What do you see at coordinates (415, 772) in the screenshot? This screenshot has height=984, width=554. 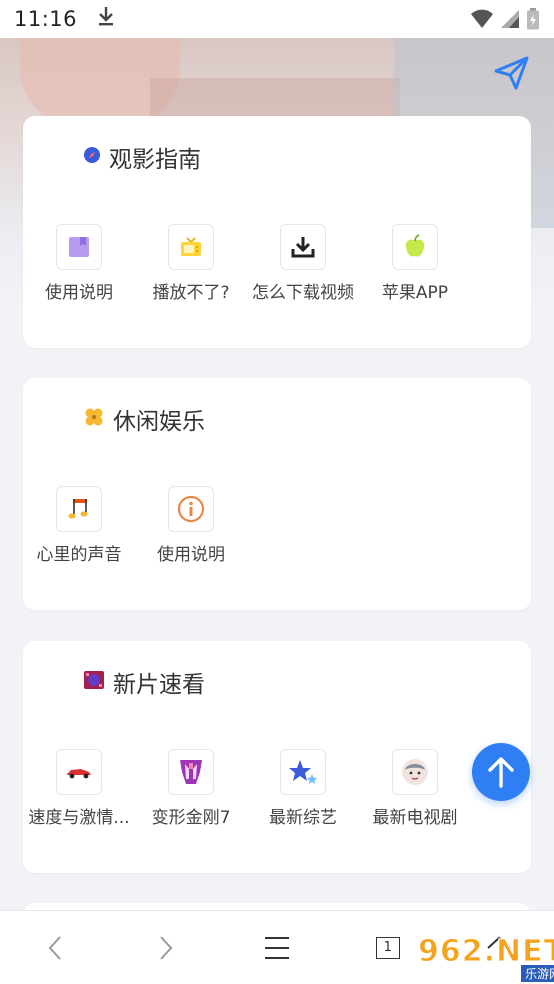 I see `avatar-icon` at bounding box center [415, 772].